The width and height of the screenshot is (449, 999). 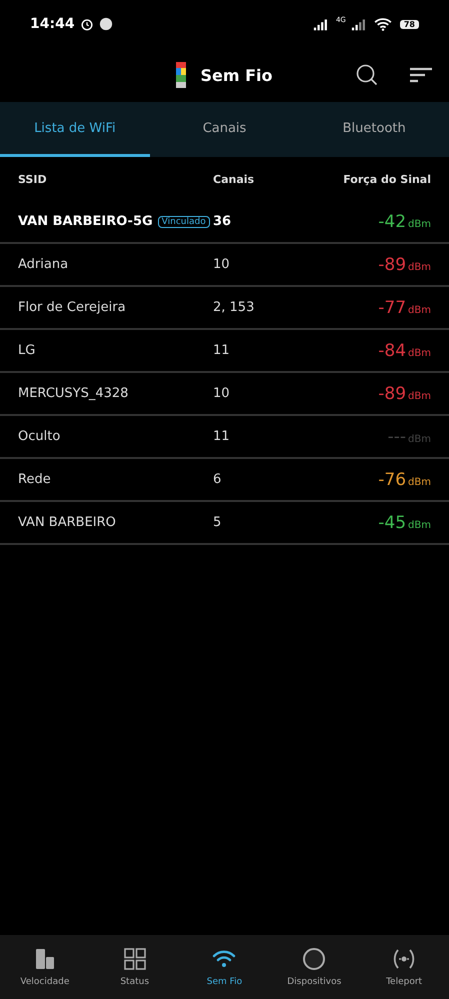 I want to click on clock-time: 14:44, so click(x=52, y=24).